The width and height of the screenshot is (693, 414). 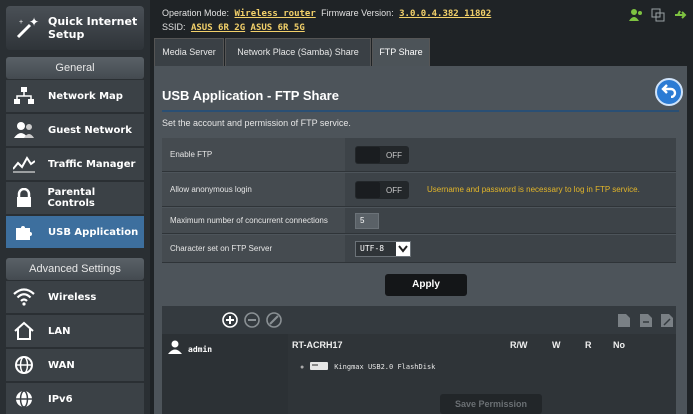 I want to click on sidebar-item-label: IPv6, so click(x=60, y=399).